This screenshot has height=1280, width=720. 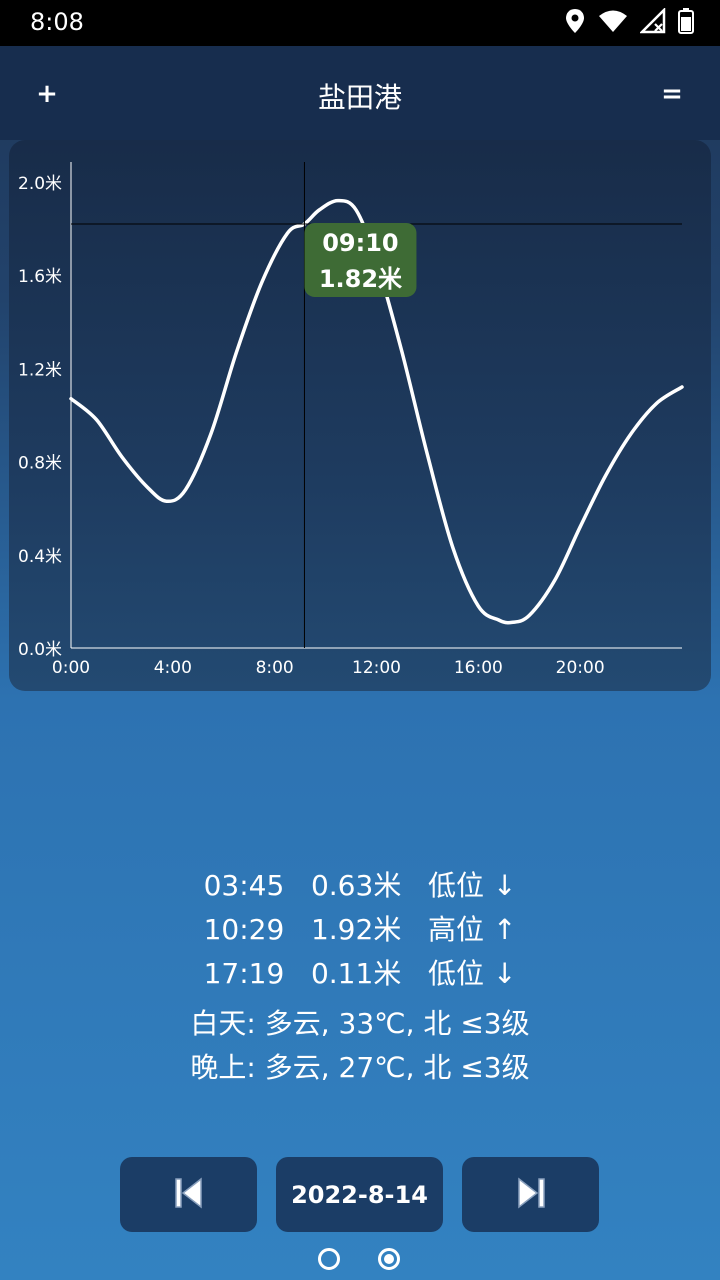 I want to click on weather-day: 白天: 多云, 33℃, 北 ≤3级, so click(x=360, y=1023).